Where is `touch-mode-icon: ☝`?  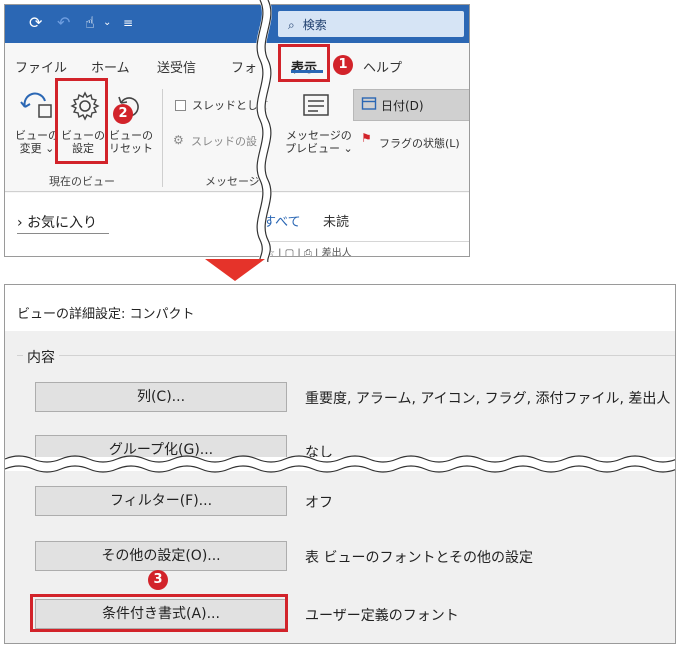
touch-mode-icon: ☝ is located at coordinates (90, 23).